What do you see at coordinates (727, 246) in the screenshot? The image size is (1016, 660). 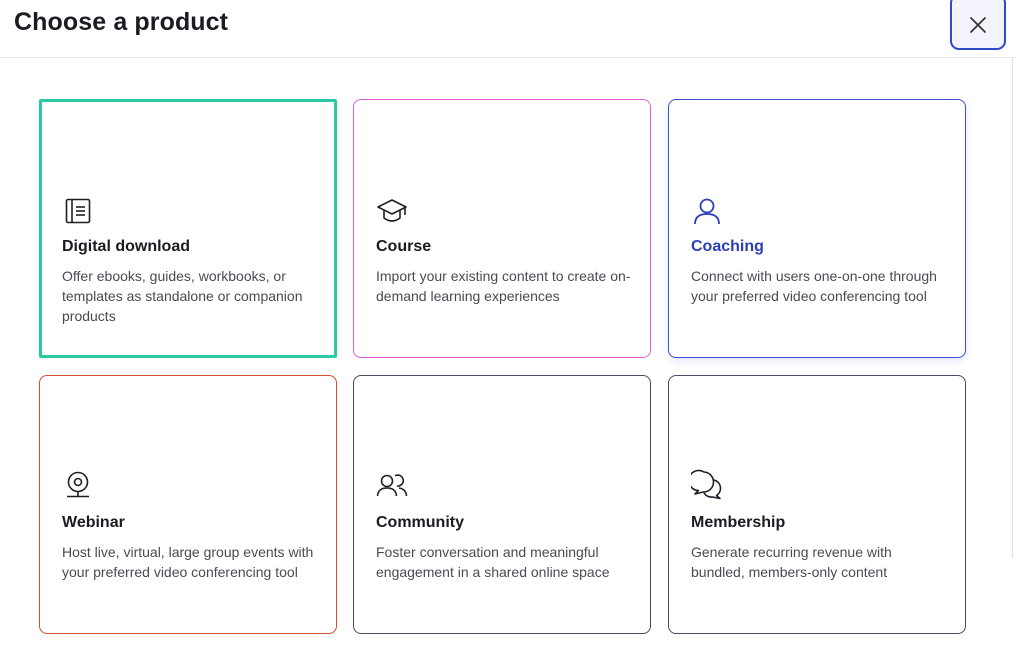 I see `product-title: Coaching` at bounding box center [727, 246].